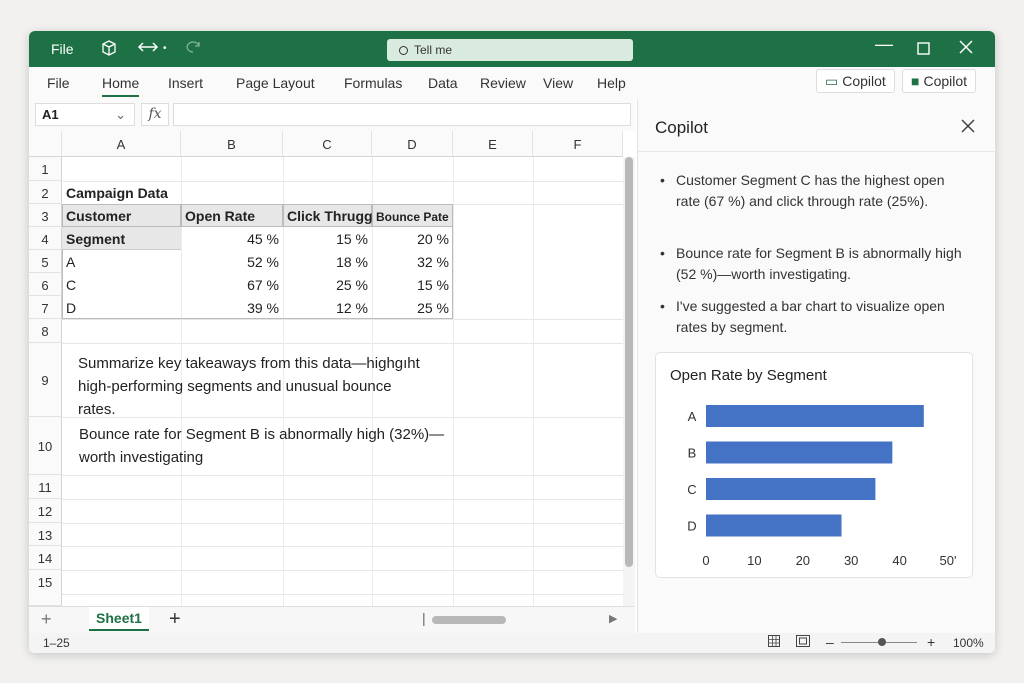 The image size is (1024, 683). I want to click on chevron-down-icon: ⌄, so click(120, 115).